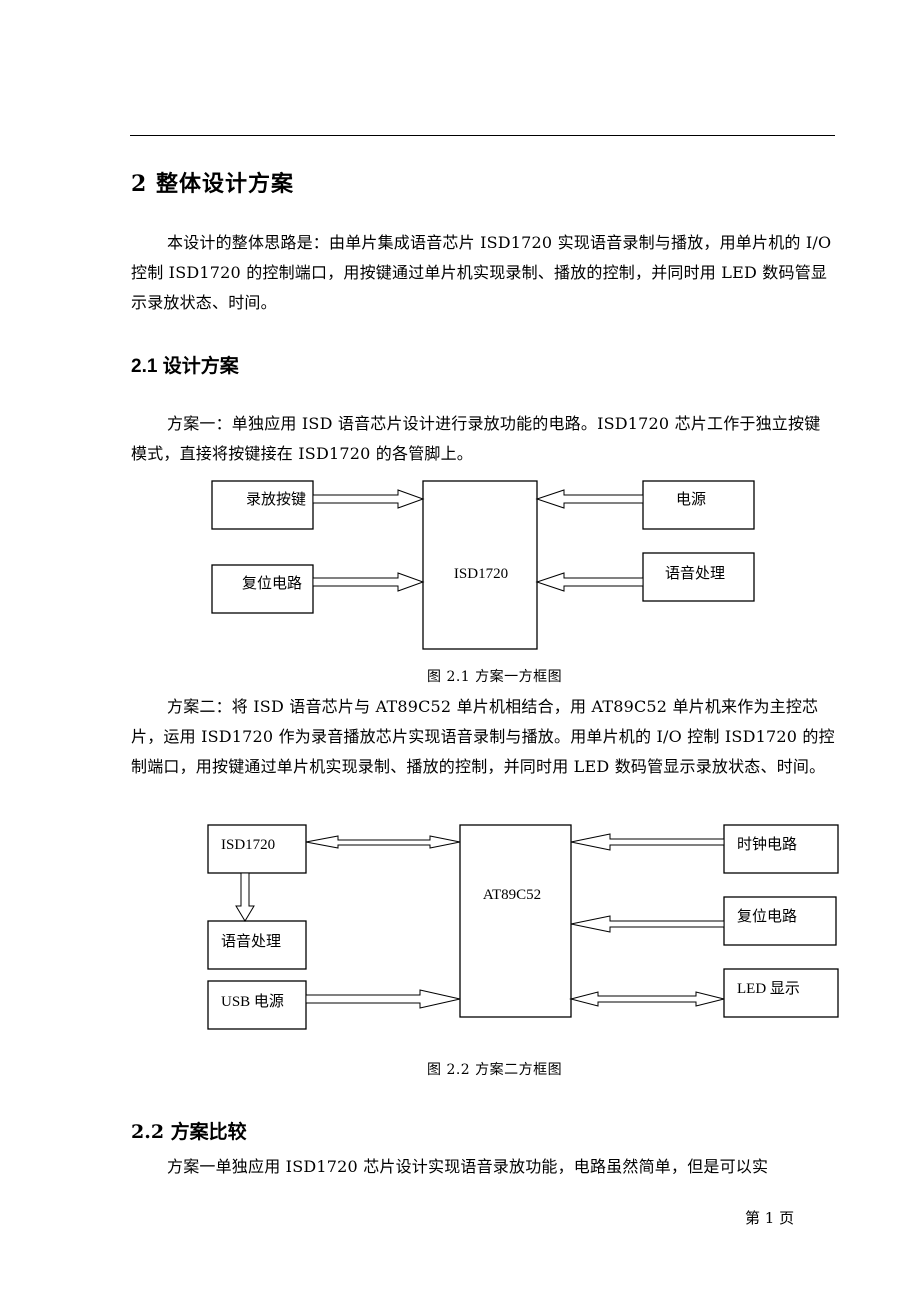 This screenshot has height=1302, width=920. What do you see at coordinates (383, 842) in the screenshot?
I see `fig2-arrow-isd-mcu` at bounding box center [383, 842].